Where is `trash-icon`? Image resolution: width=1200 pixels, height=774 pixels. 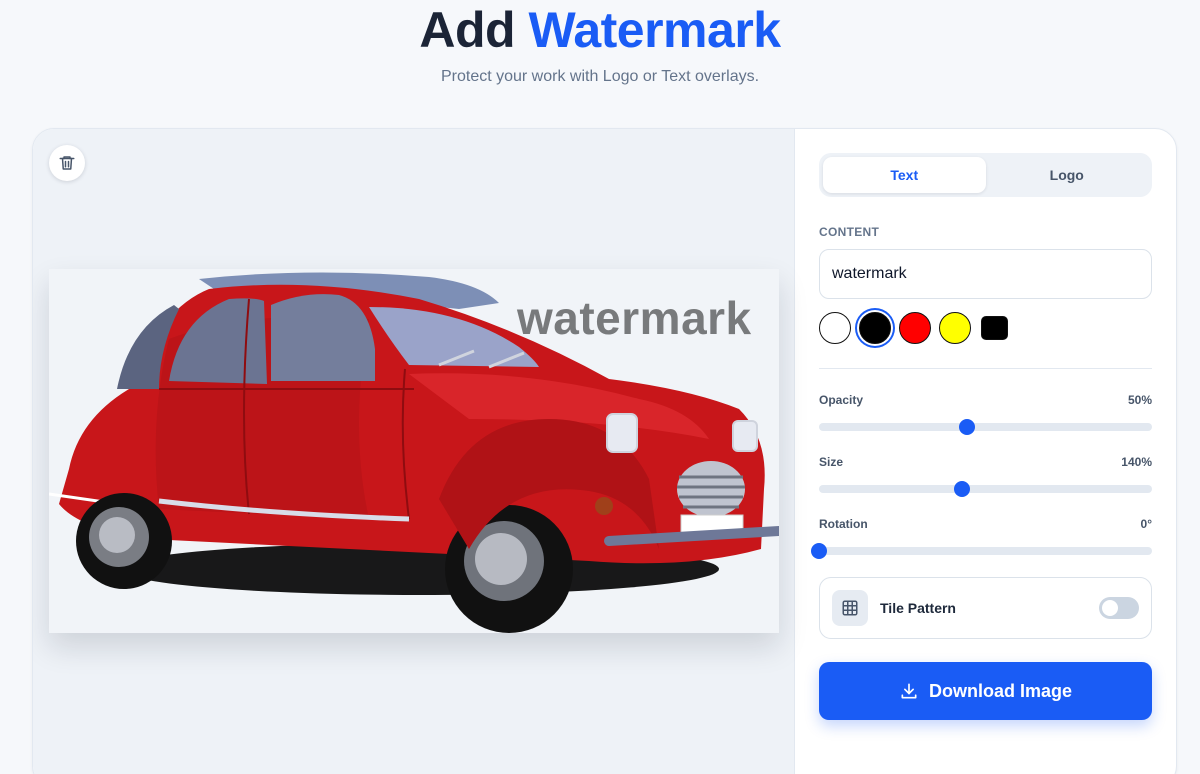 trash-icon is located at coordinates (67, 163).